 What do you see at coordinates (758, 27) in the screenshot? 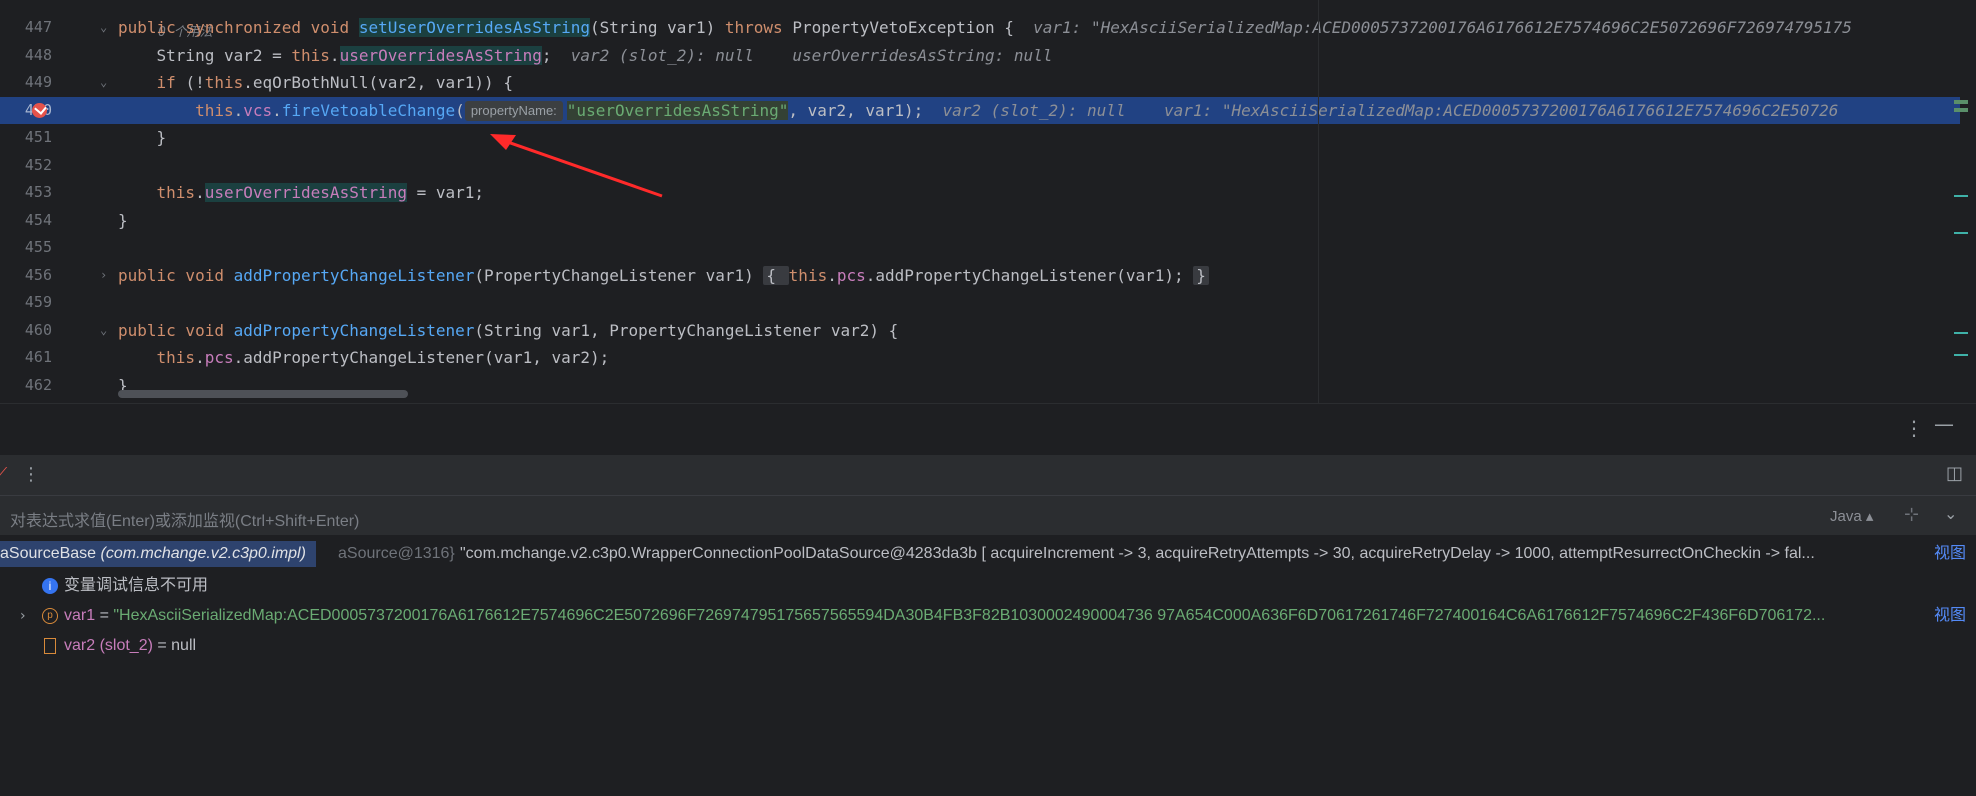
I see `code-token: throws` at bounding box center [758, 27].